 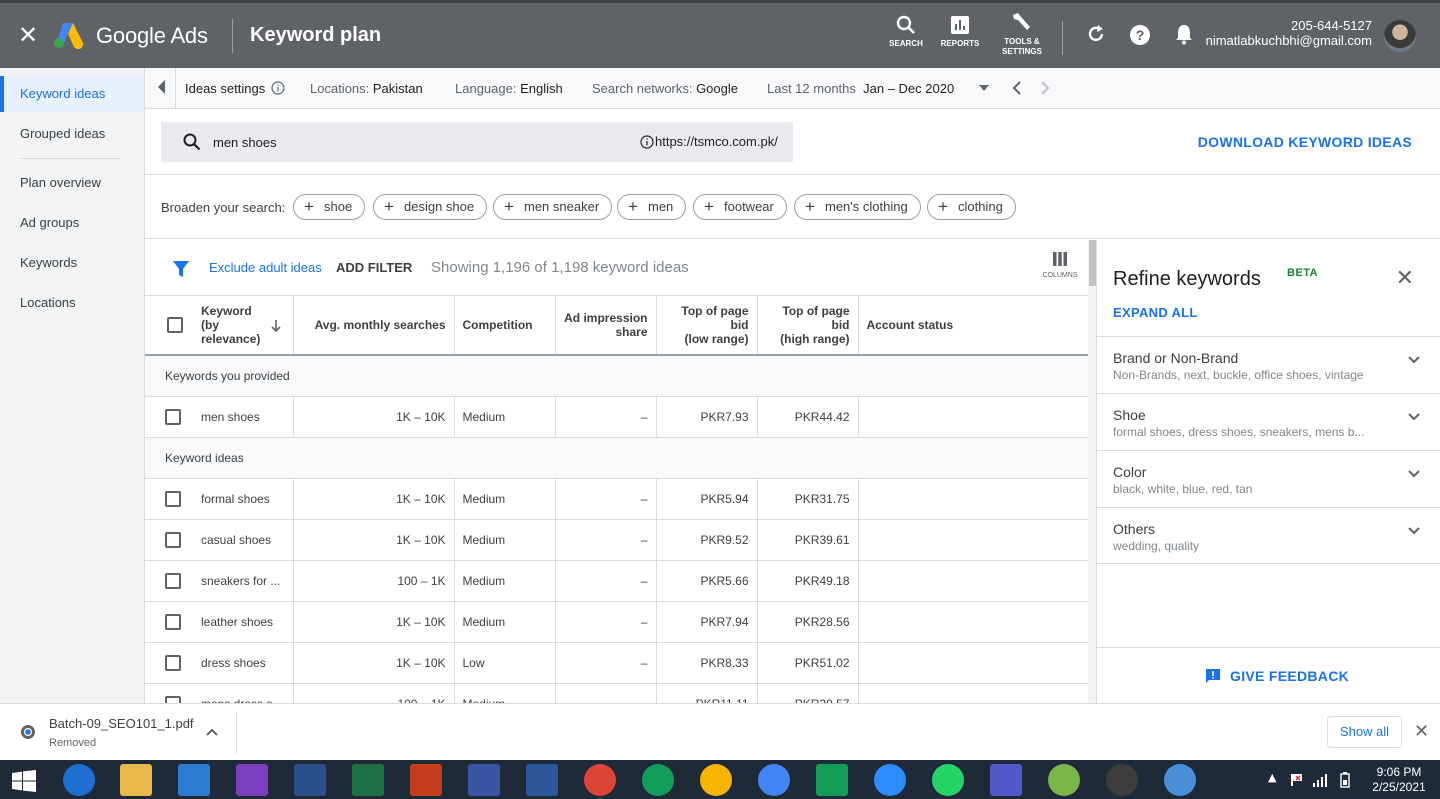 What do you see at coordinates (860, 88) in the screenshot?
I see `date-range-selector: Last 12 months Jan – Dec 2020` at bounding box center [860, 88].